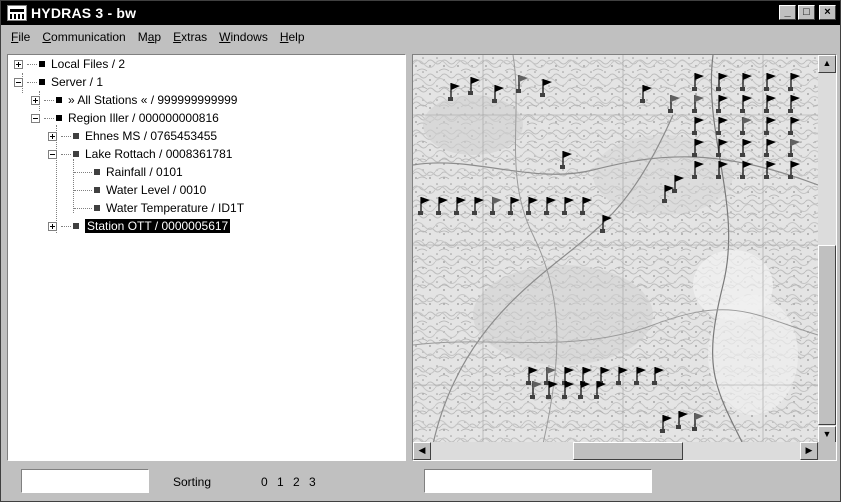 The width and height of the screenshot is (841, 502). Describe the element at coordinates (192, 482) in the screenshot. I see `sorting-label: Sorting` at that location.